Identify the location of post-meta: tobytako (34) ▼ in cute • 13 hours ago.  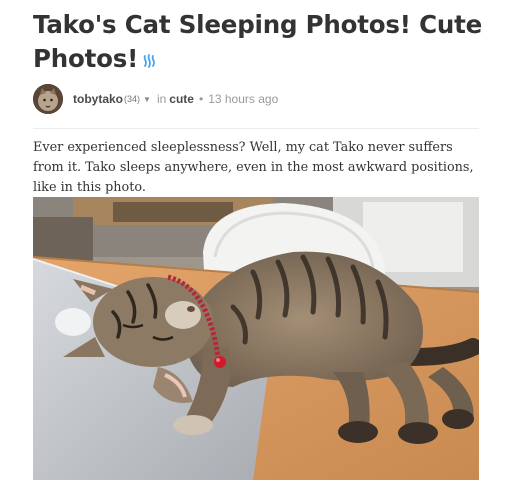
(155, 99).